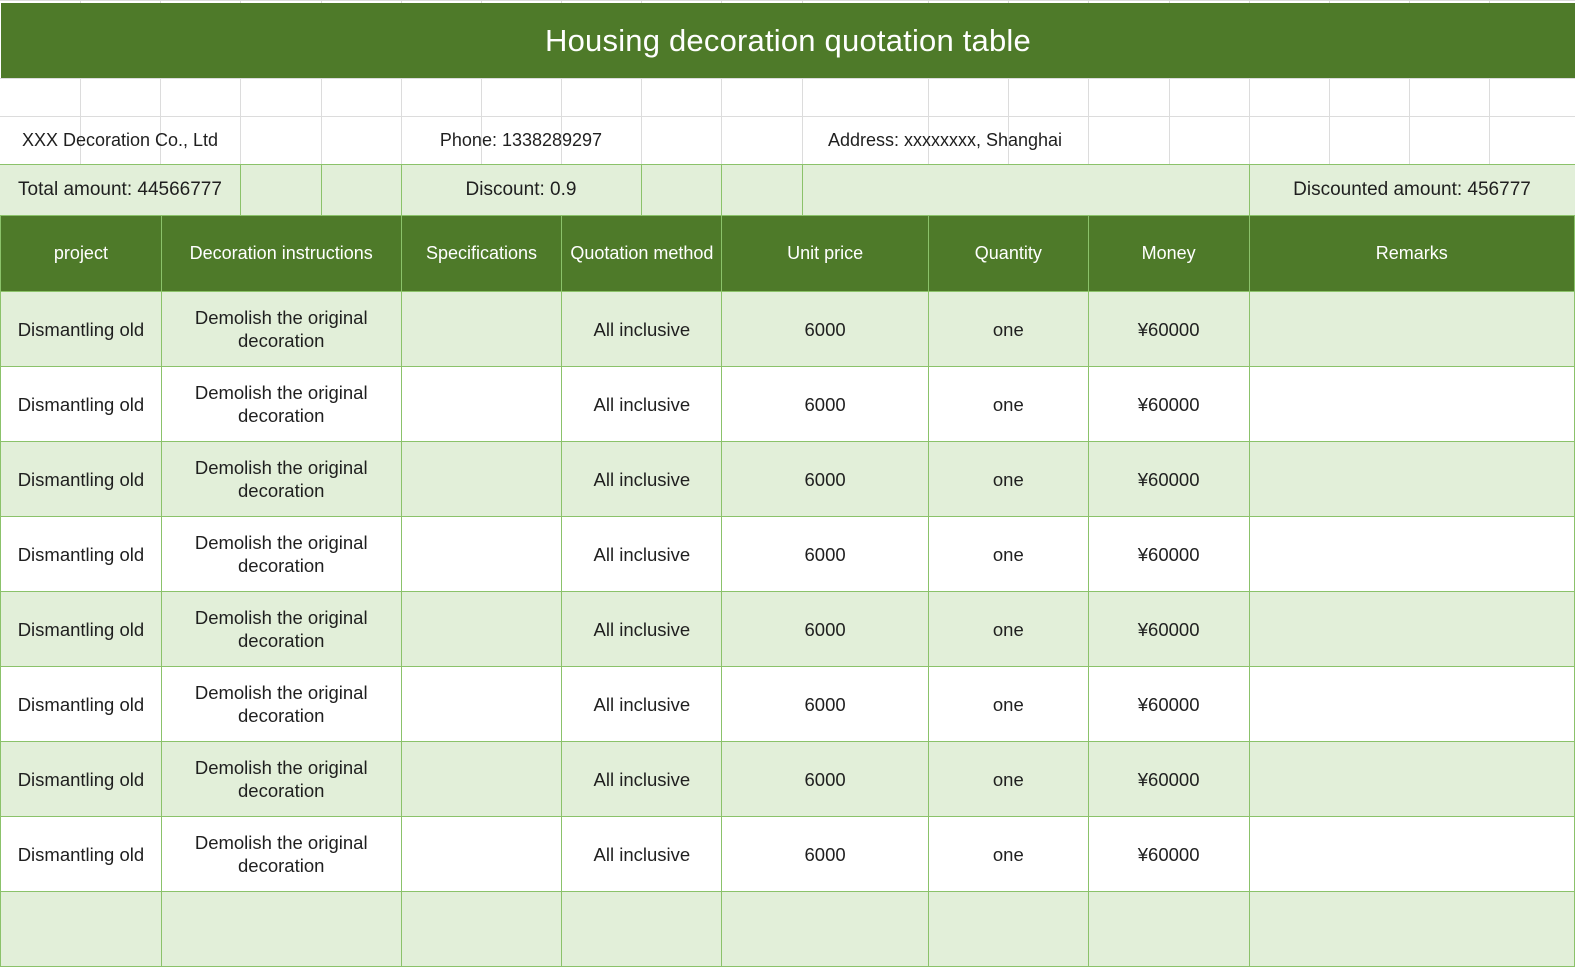 The image size is (1575, 967). I want to click on column-header-quotation-method: Quotation method, so click(642, 253).